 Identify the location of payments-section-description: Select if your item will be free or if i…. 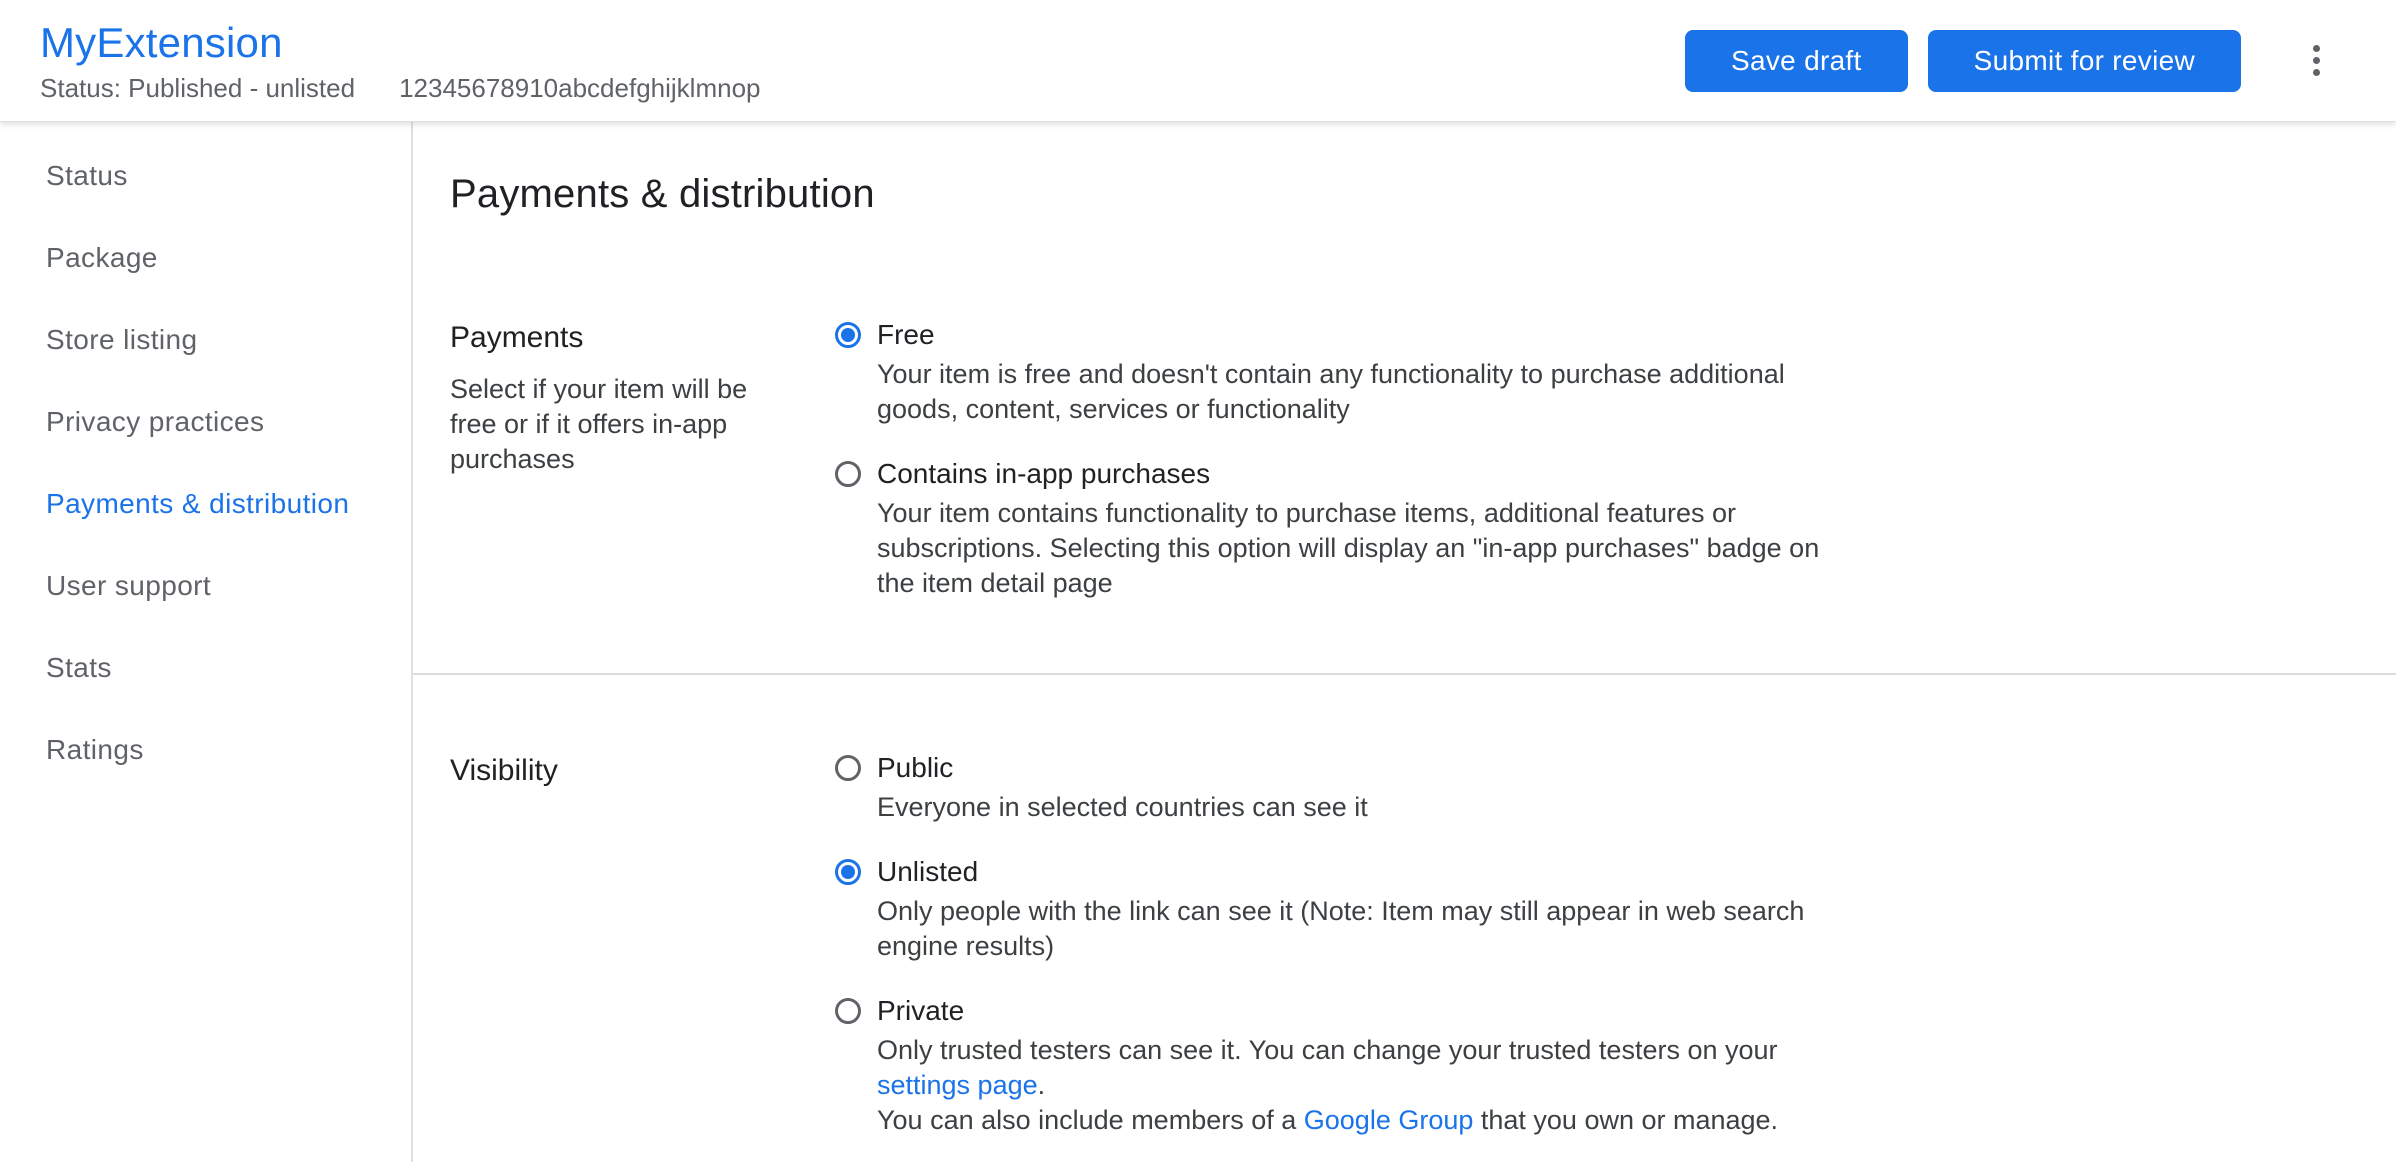
(599, 424).